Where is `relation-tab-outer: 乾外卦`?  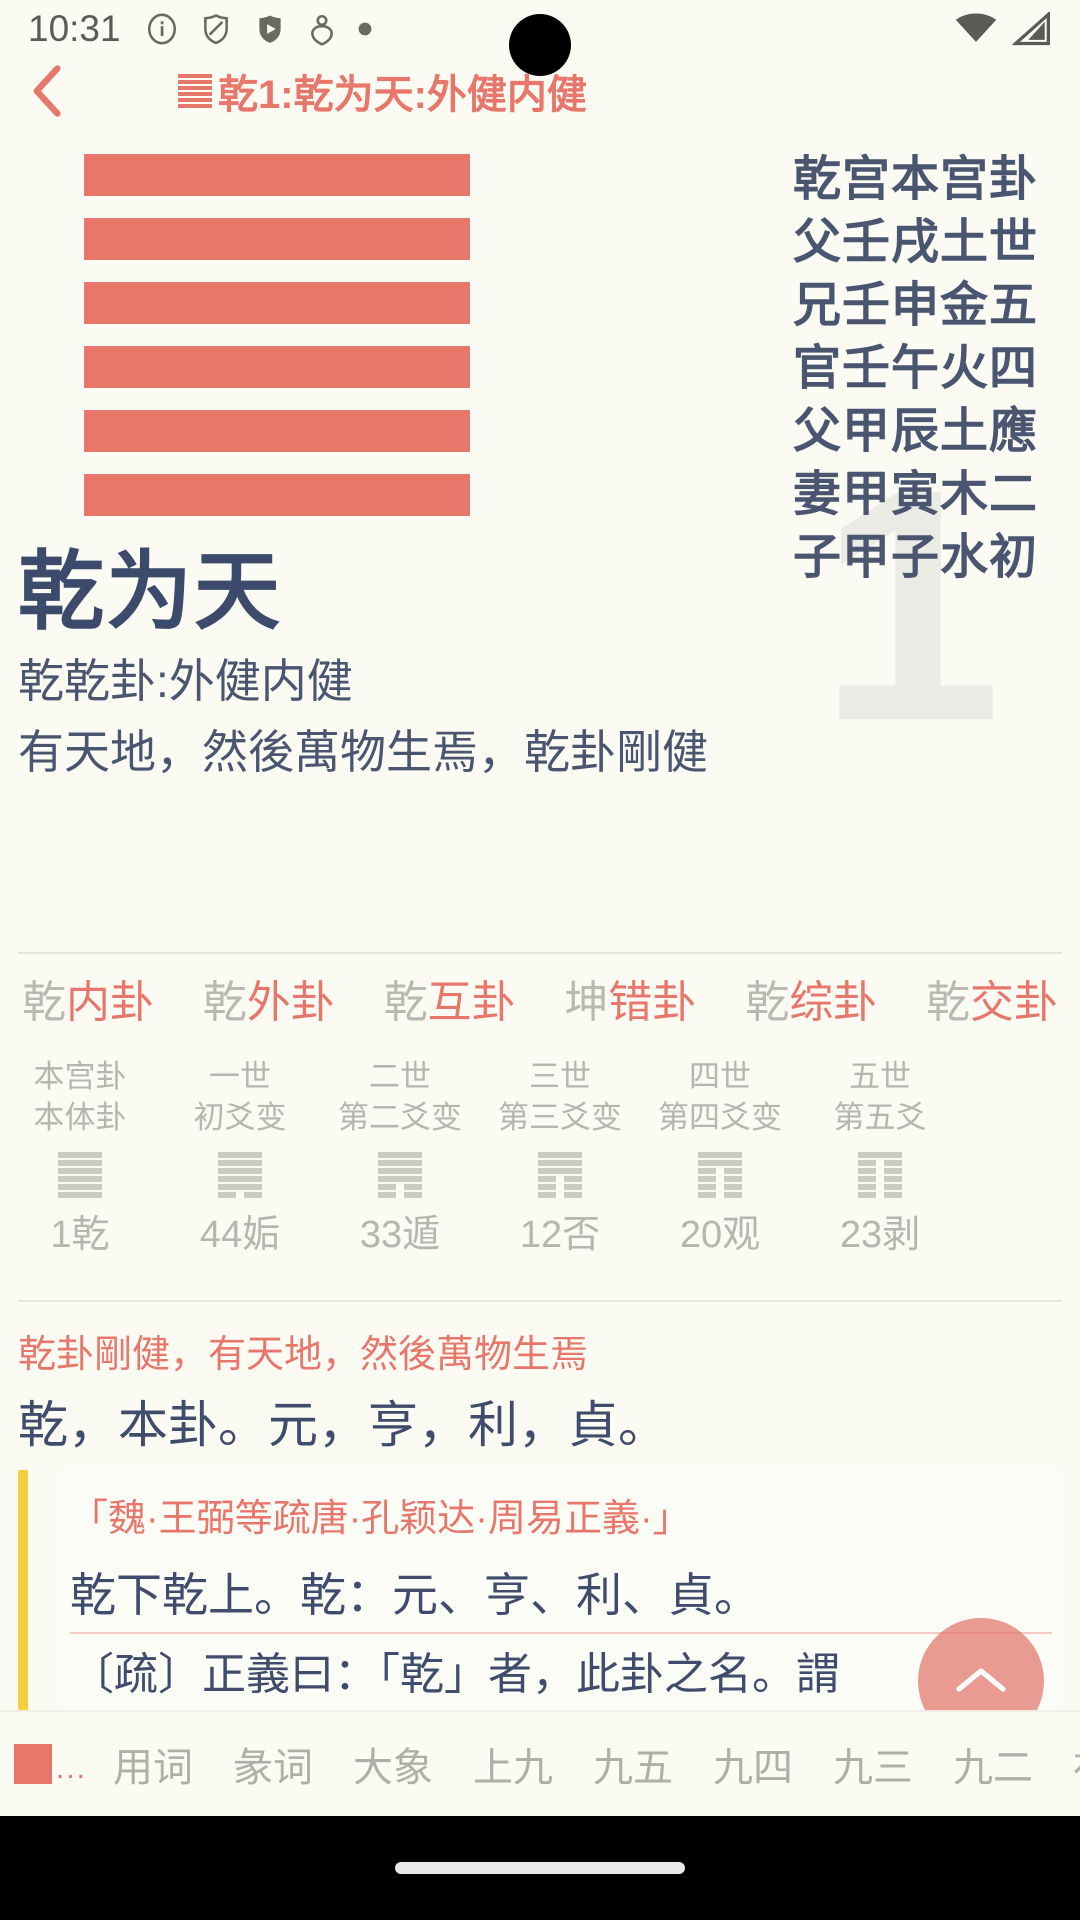 relation-tab-outer: 乾外卦 is located at coordinates (269, 998).